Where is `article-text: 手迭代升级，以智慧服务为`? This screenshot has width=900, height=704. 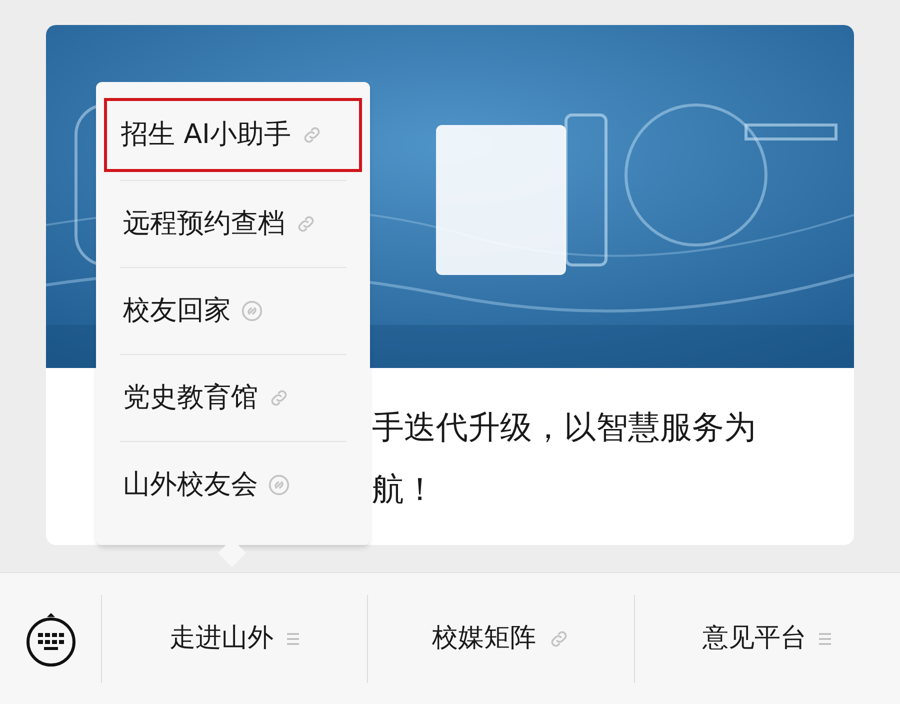
article-text: 手迭代升级，以智慧服务为 is located at coordinates (564, 427).